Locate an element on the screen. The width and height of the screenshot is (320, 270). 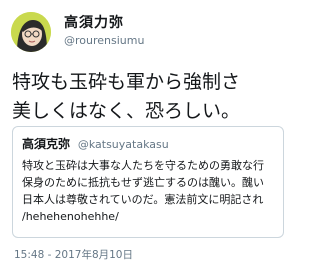
avatar-face-image is located at coordinates (31, 32).